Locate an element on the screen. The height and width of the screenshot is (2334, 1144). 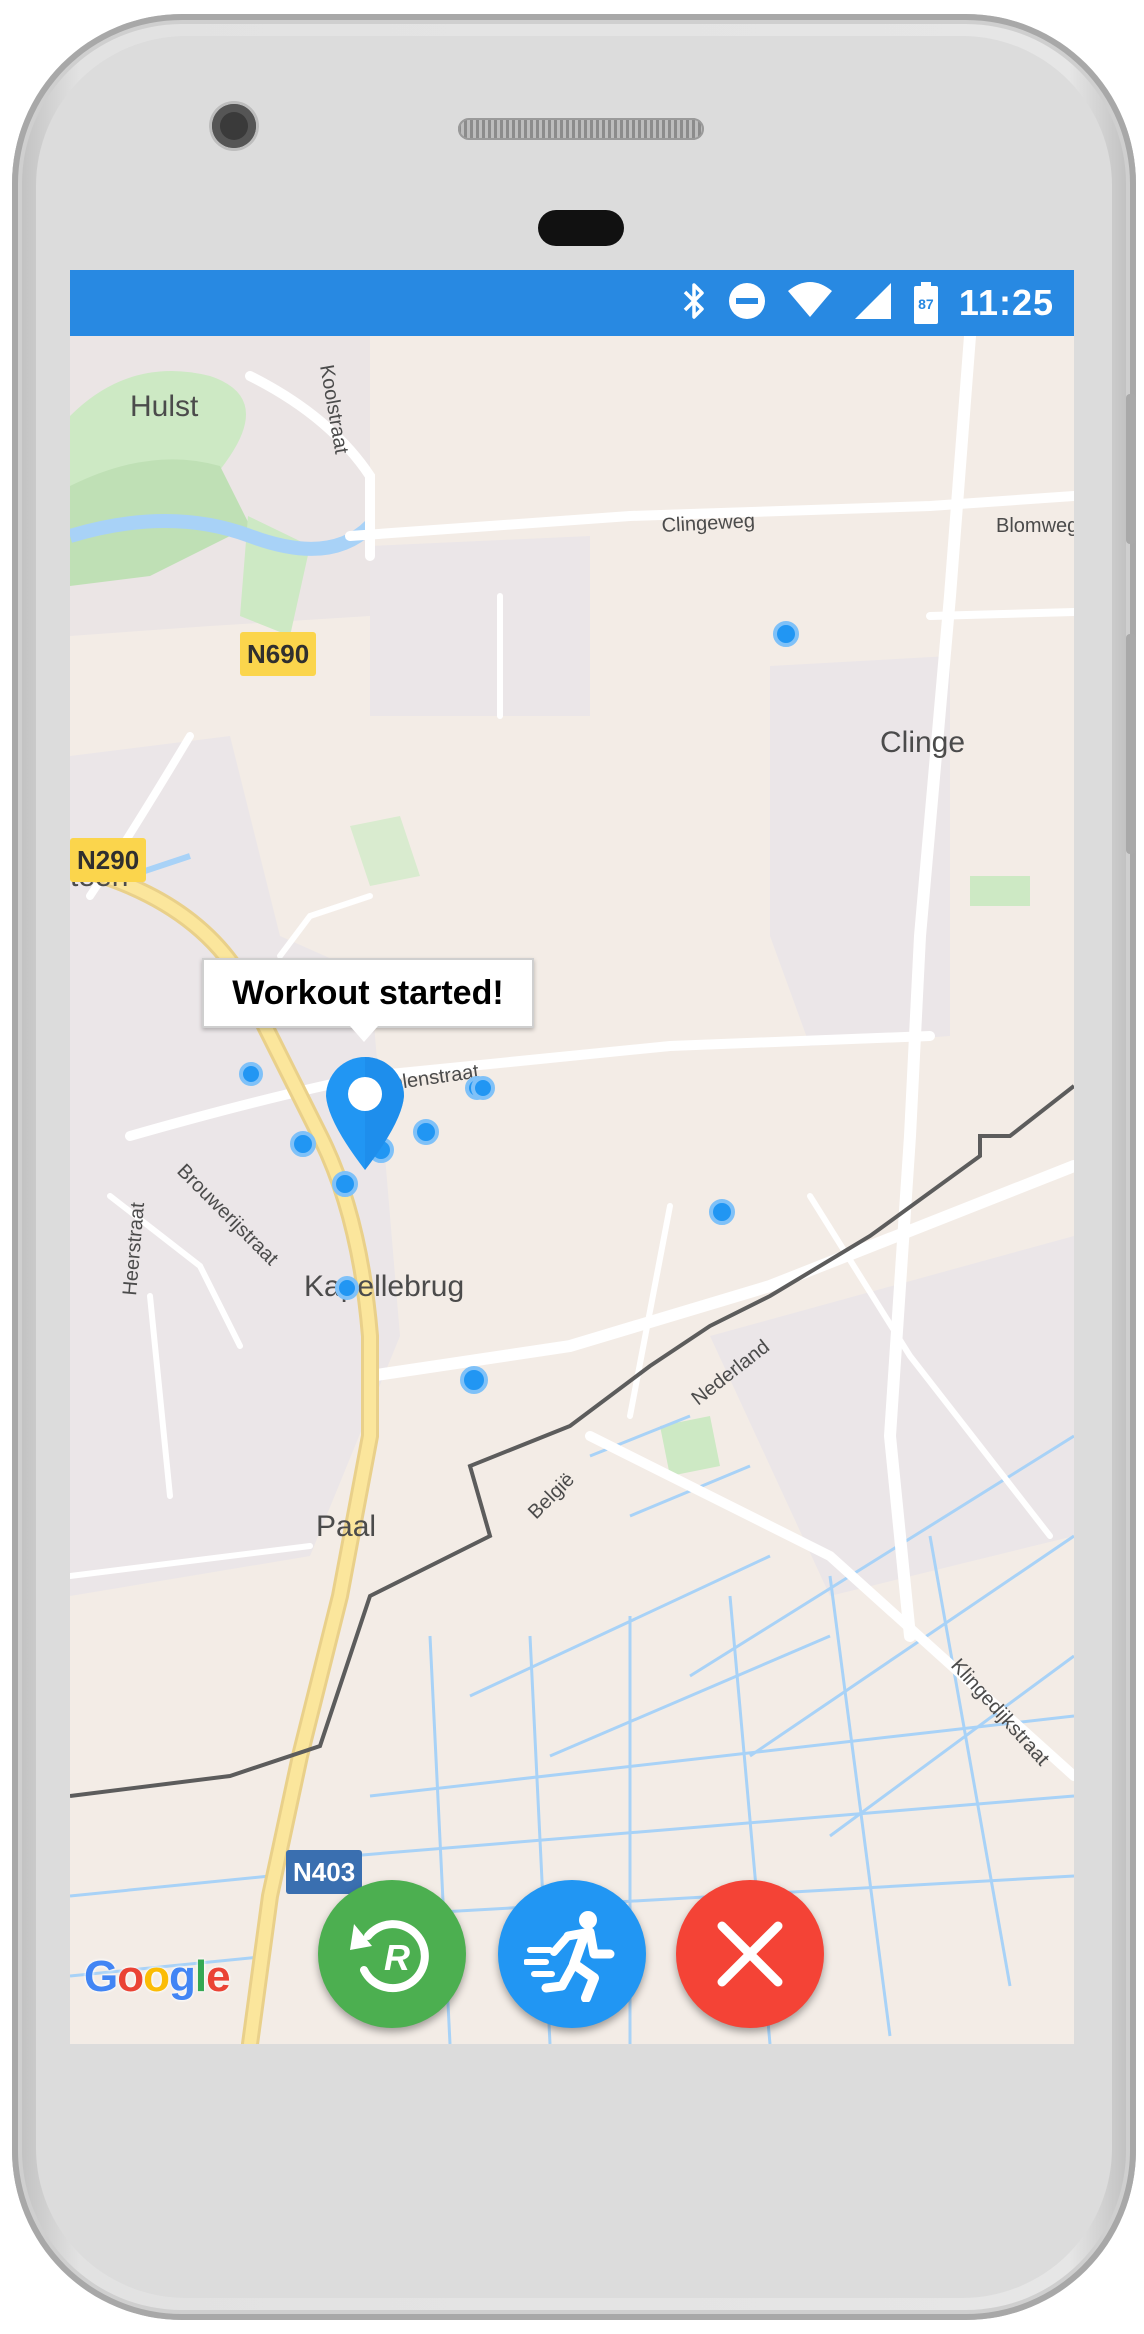
earpiece-speaker is located at coordinates (581, 129).